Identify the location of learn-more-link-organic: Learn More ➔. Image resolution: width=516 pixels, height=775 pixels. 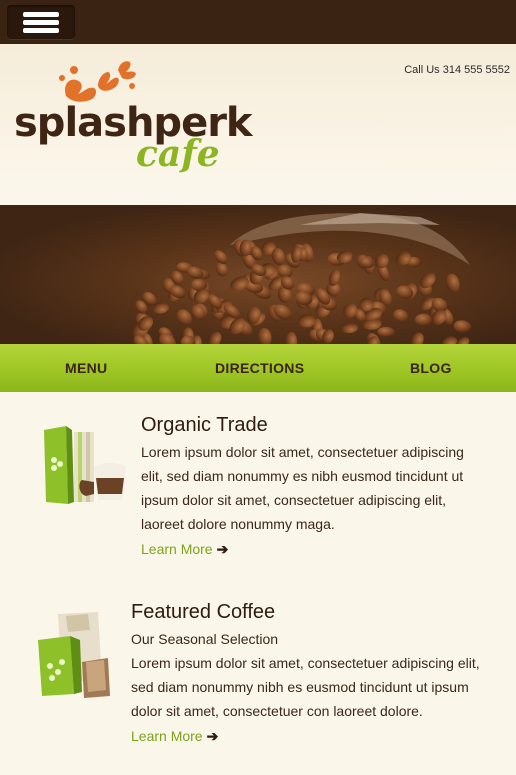
(184, 549).